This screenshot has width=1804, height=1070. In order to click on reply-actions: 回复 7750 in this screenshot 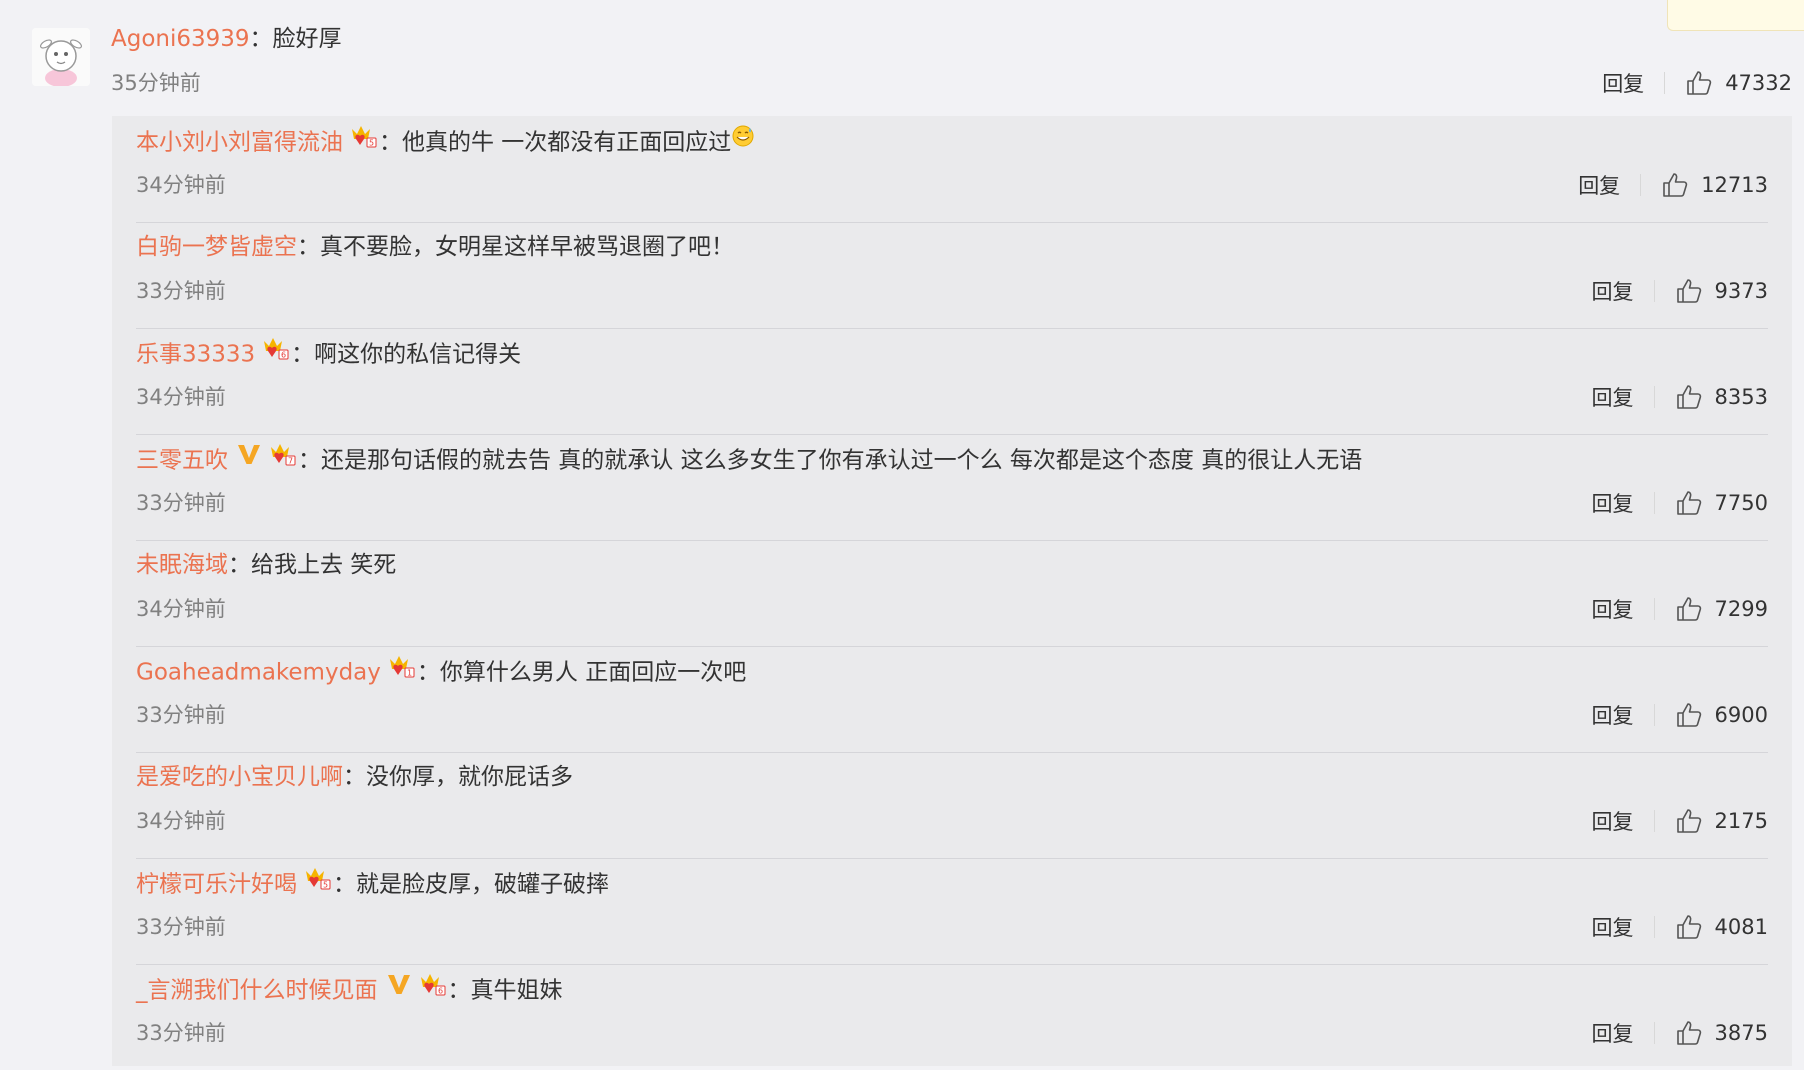, I will do `click(1680, 503)`.